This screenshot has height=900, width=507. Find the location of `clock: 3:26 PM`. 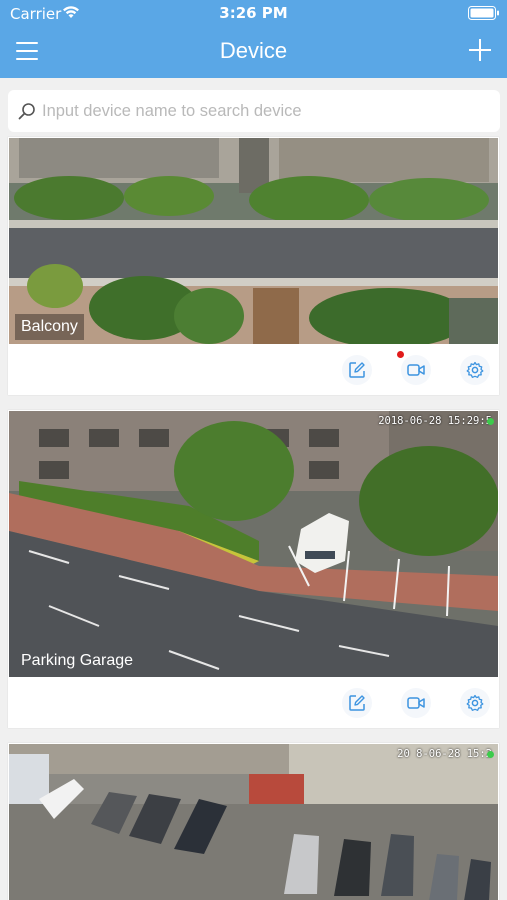

clock: 3:26 PM is located at coordinates (253, 13).